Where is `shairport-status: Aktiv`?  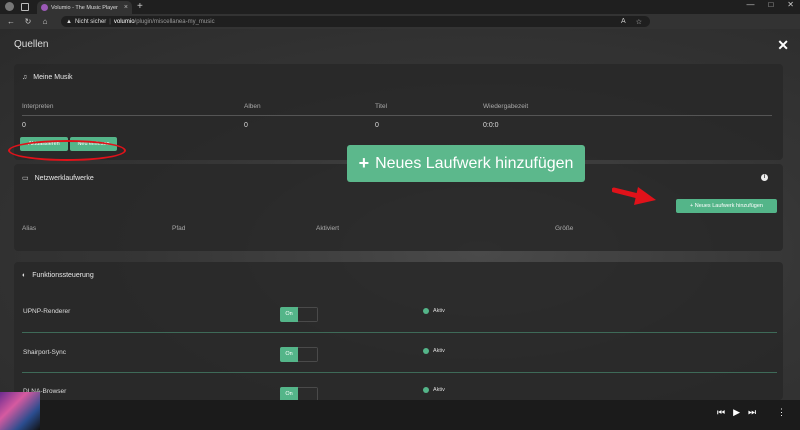
shairport-status: Aktiv is located at coordinates (434, 351).